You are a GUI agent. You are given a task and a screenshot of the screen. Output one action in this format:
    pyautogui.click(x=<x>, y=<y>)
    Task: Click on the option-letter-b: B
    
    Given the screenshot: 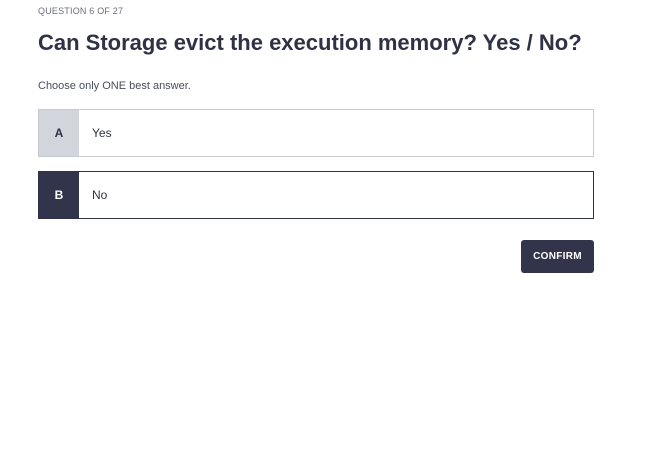 What is the action you would take?
    pyautogui.click(x=59, y=195)
    